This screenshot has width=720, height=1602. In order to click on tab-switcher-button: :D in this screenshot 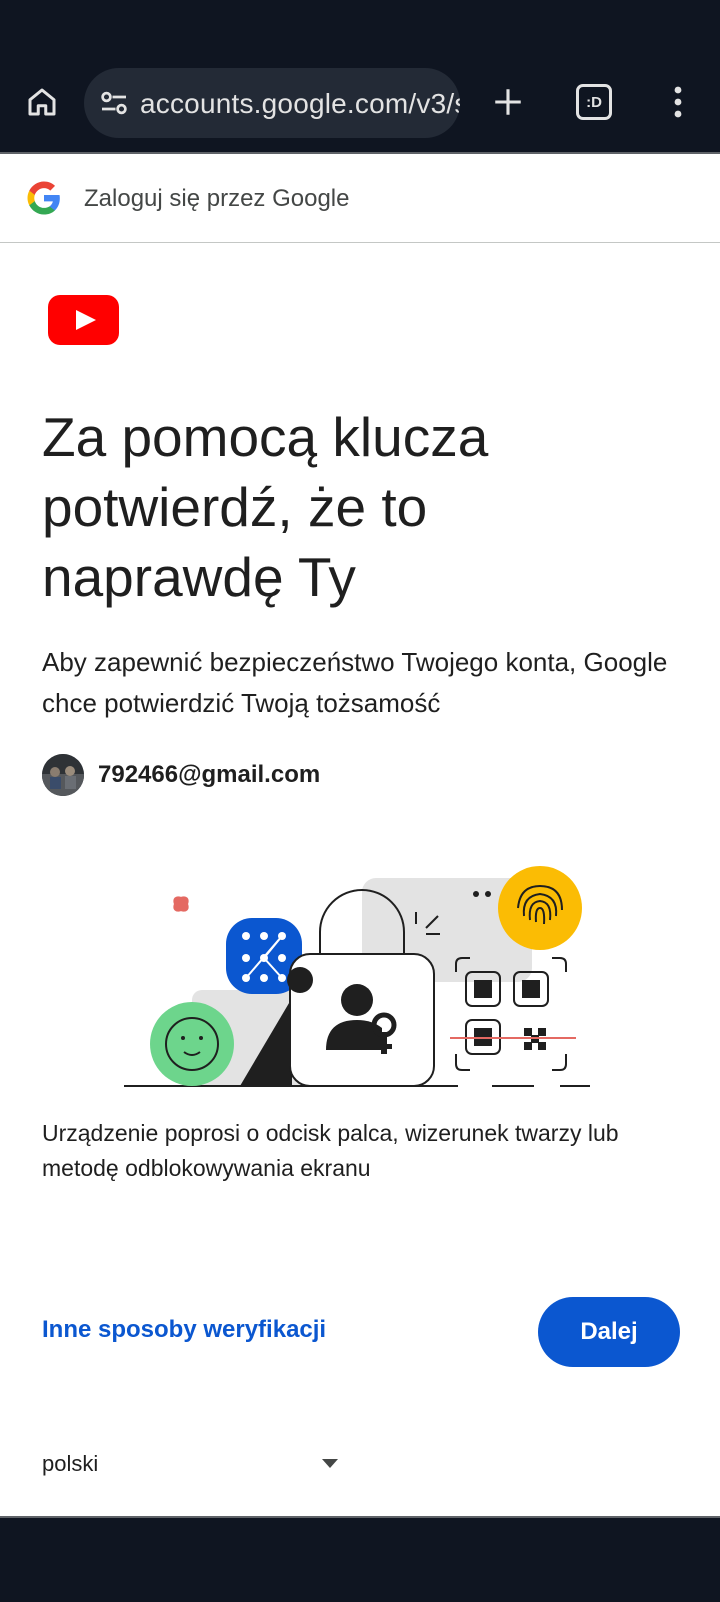, I will do `click(594, 102)`.